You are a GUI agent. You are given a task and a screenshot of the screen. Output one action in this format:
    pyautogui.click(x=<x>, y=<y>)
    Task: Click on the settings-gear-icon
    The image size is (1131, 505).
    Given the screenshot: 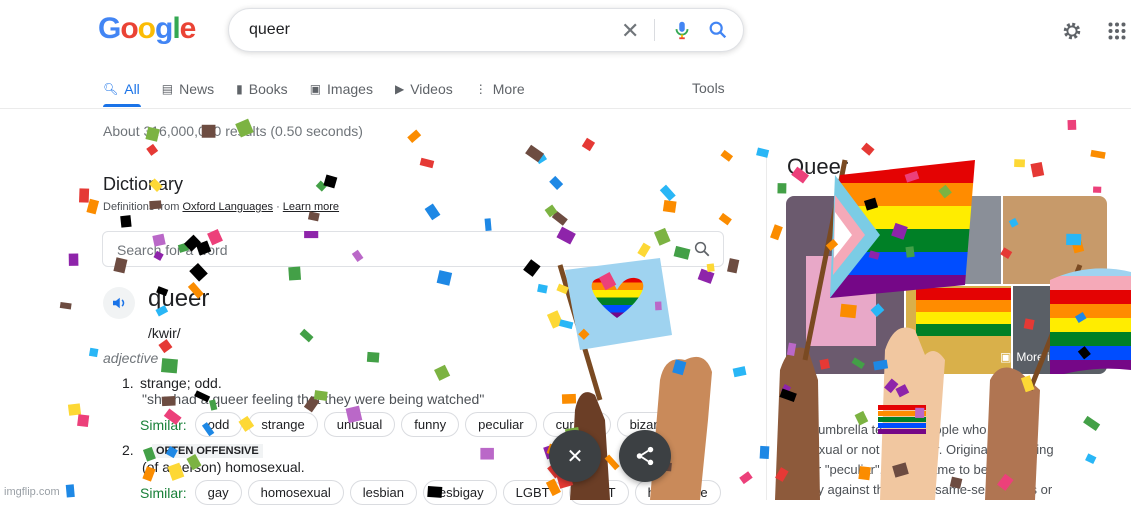 What is the action you would take?
    pyautogui.click(x=1072, y=33)
    